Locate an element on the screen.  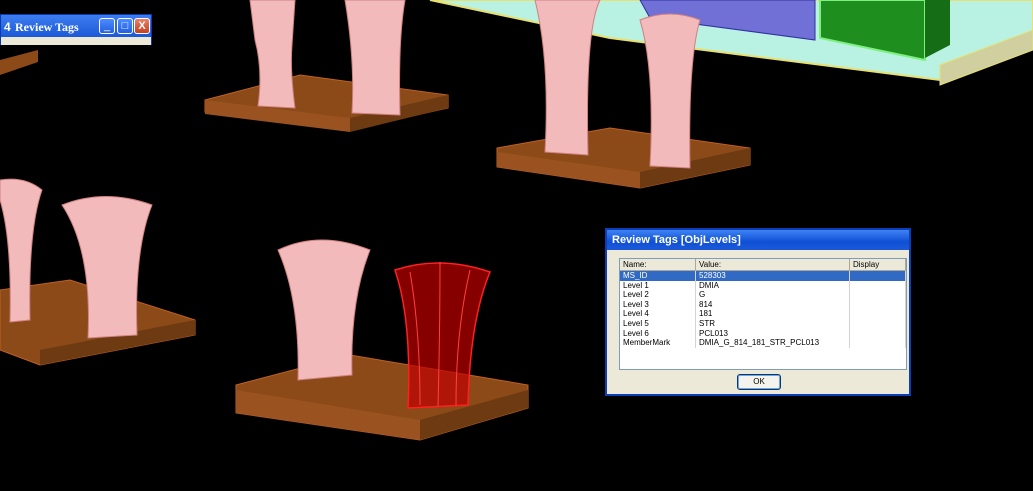
table-row: Level 2 G is located at coordinates (763, 295).